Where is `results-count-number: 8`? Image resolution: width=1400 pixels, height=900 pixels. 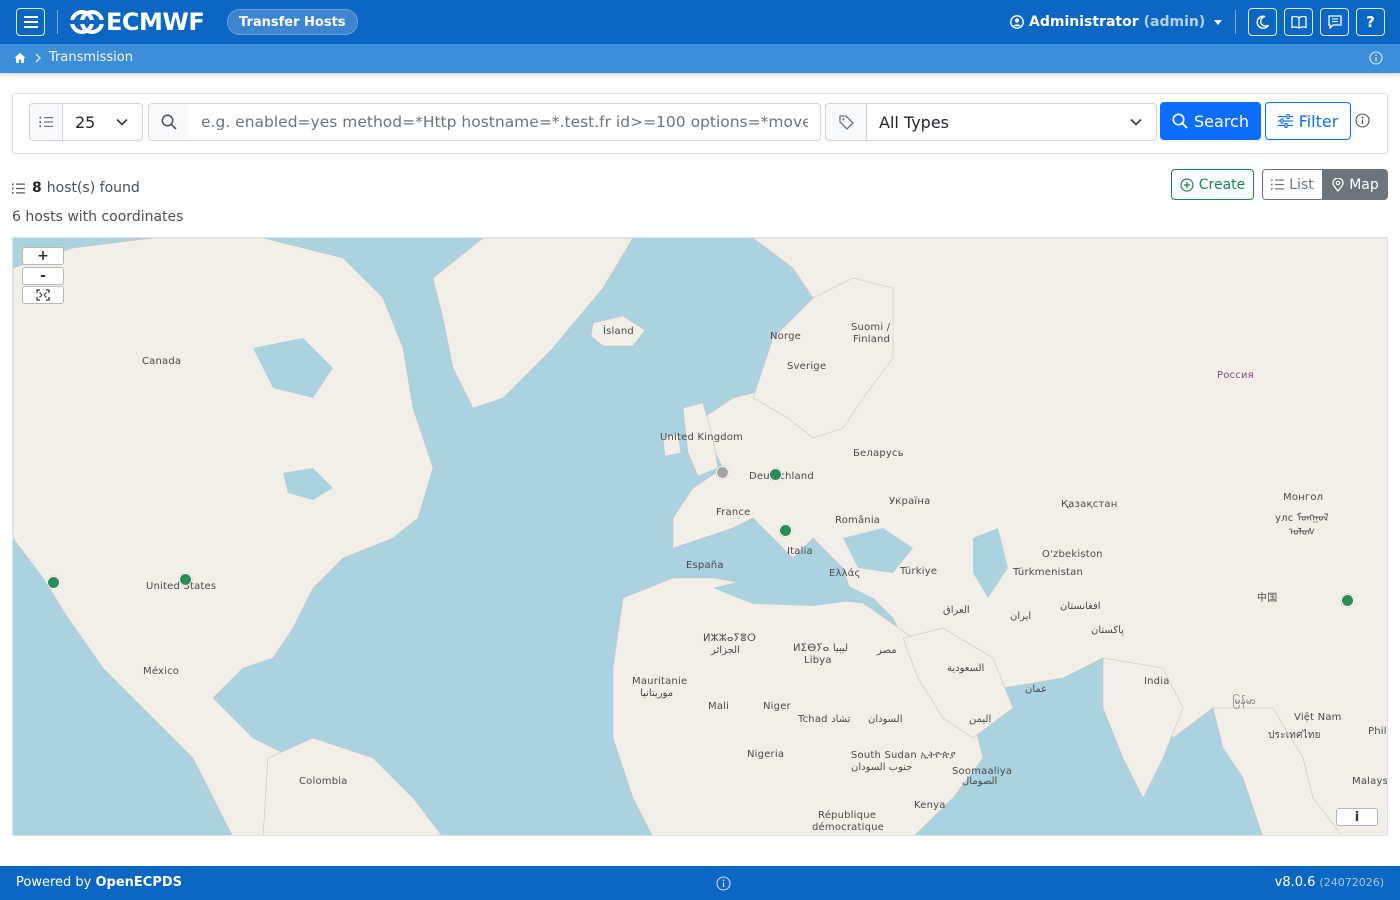
results-count-number: 8 is located at coordinates (37, 188).